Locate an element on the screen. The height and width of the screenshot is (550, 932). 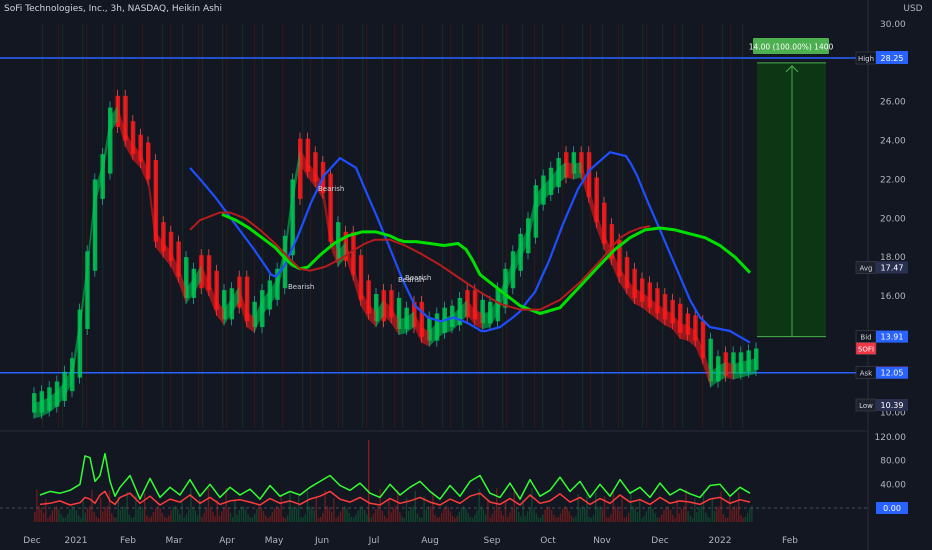
price-label-tag-text: High is located at coordinates (866, 59).